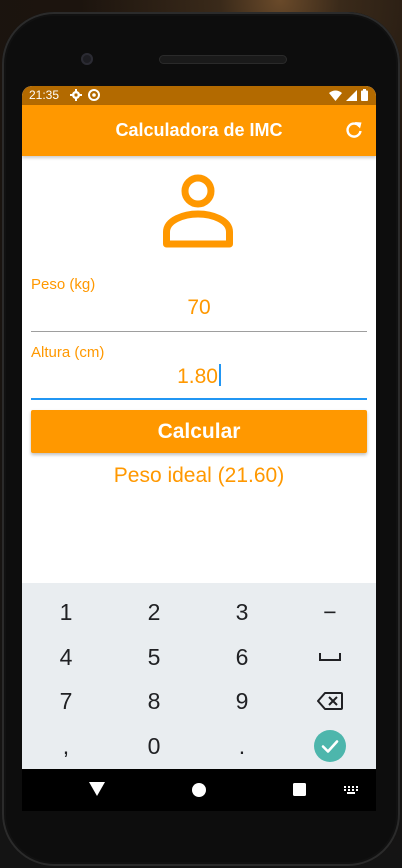 Image resolution: width=402 pixels, height=868 pixels. I want to click on key-9: 9, so click(242, 701).